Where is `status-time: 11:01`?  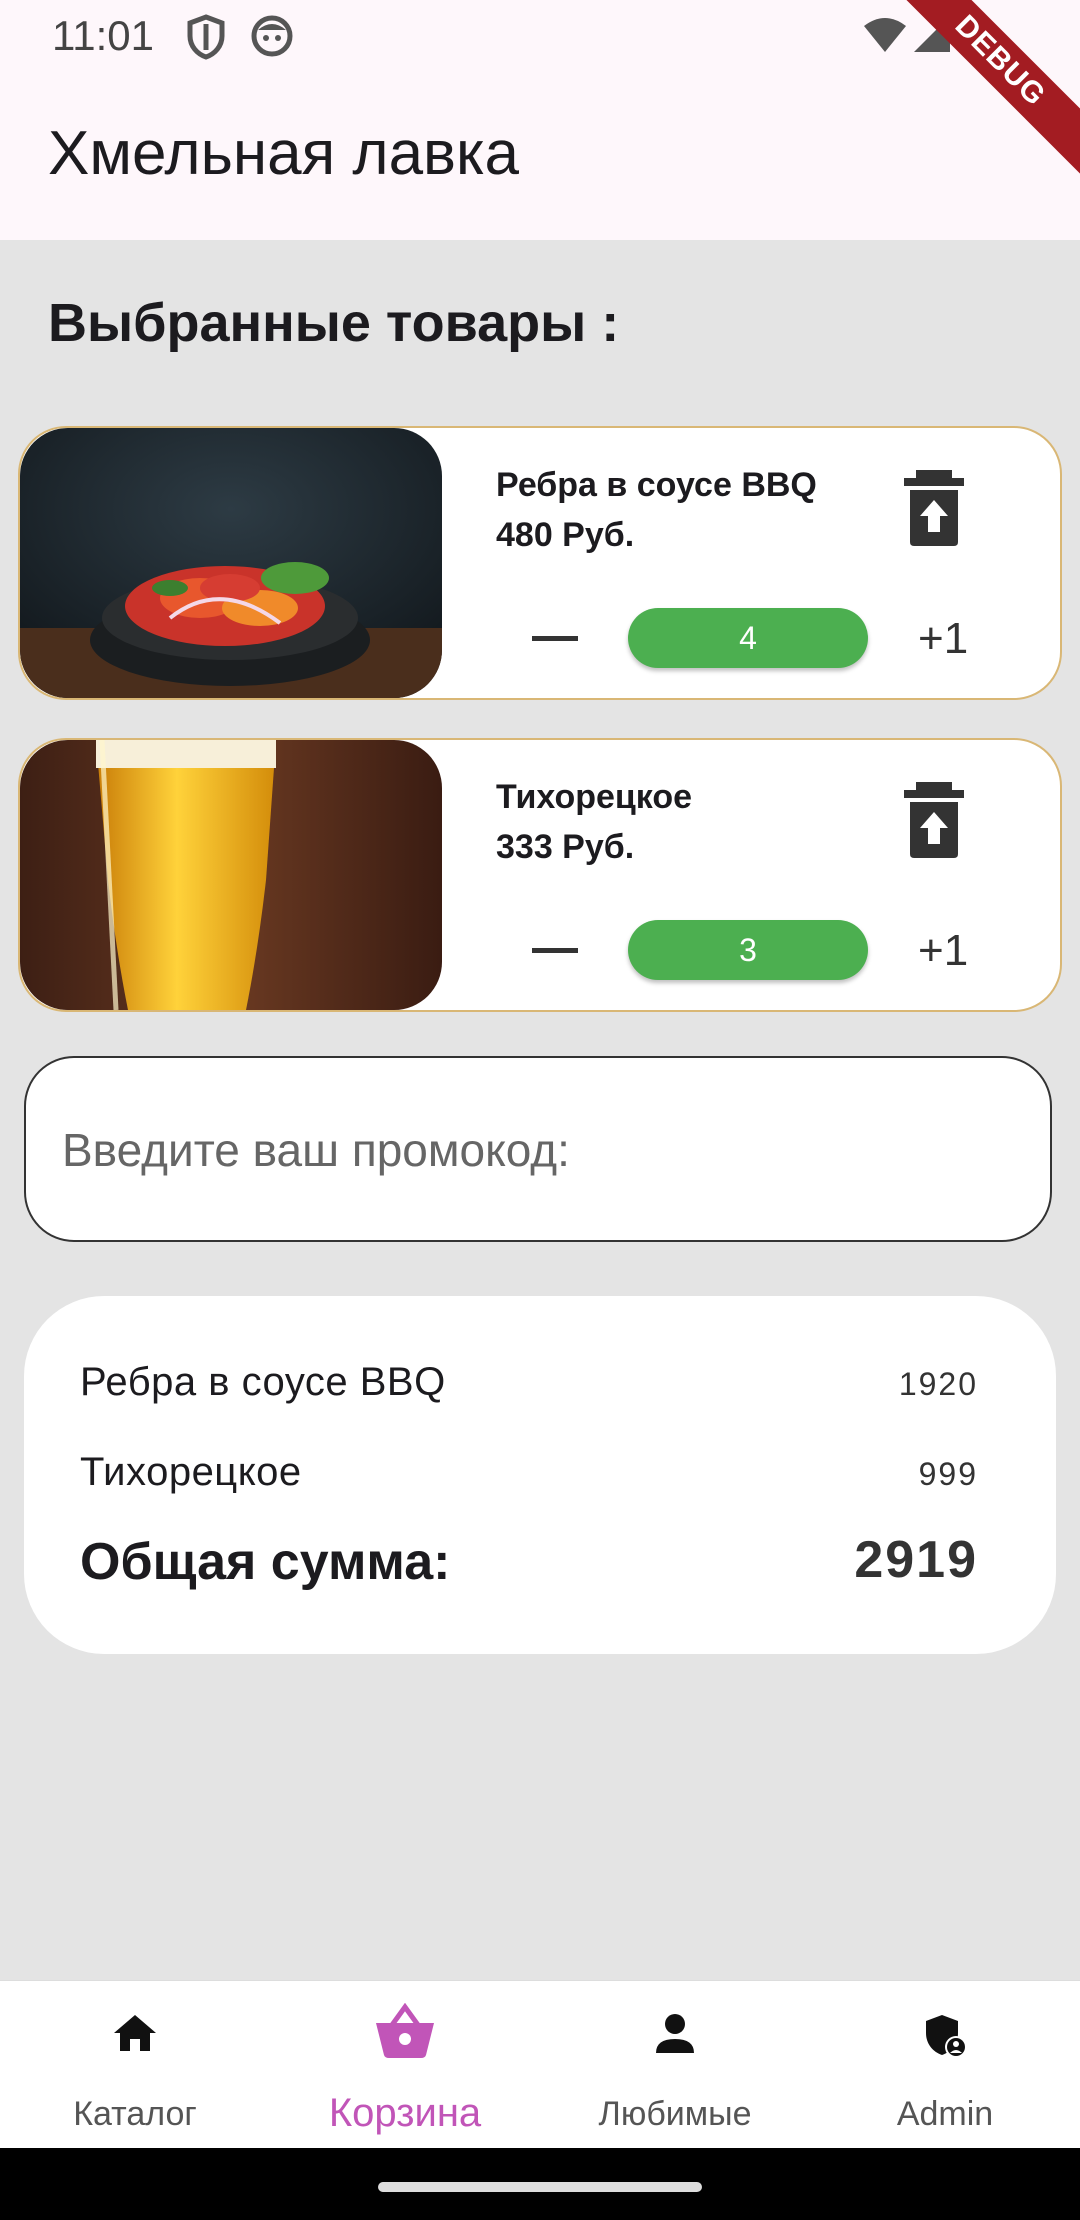 status-time: 11:01 is located at coordinates (103, 35).